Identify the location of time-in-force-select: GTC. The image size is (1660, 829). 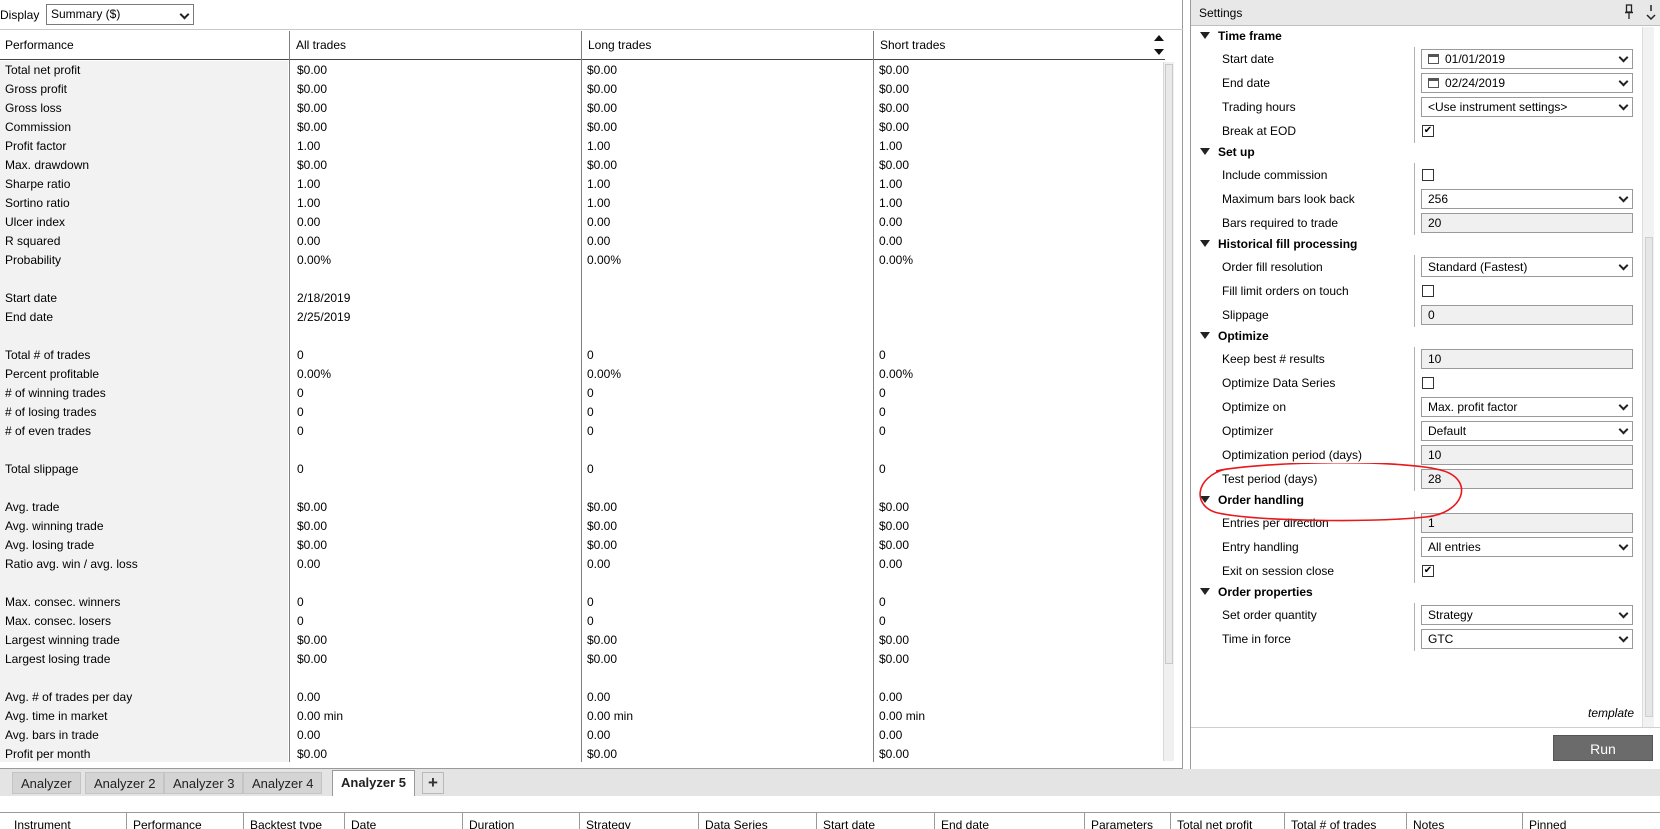
(1527, 639).